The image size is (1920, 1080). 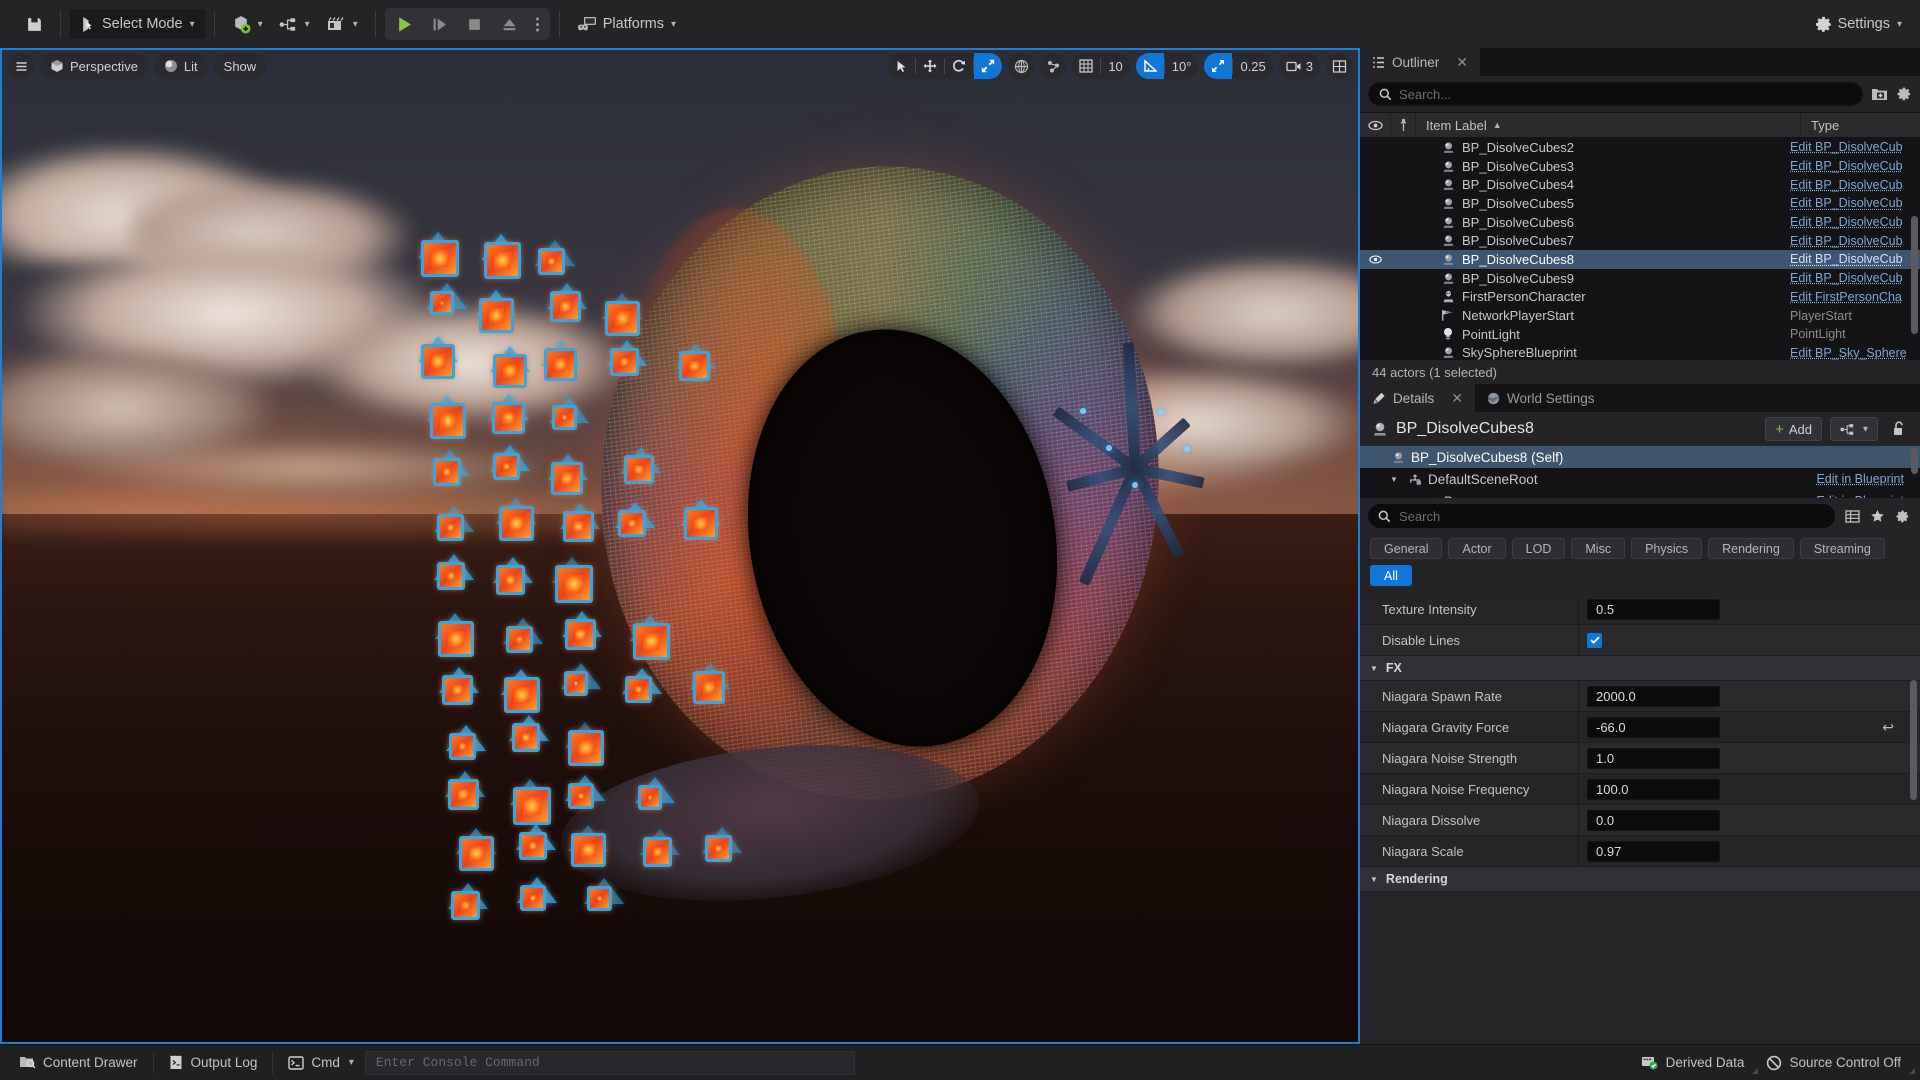 I want to click on eject-button, so click(x=509, y=24).